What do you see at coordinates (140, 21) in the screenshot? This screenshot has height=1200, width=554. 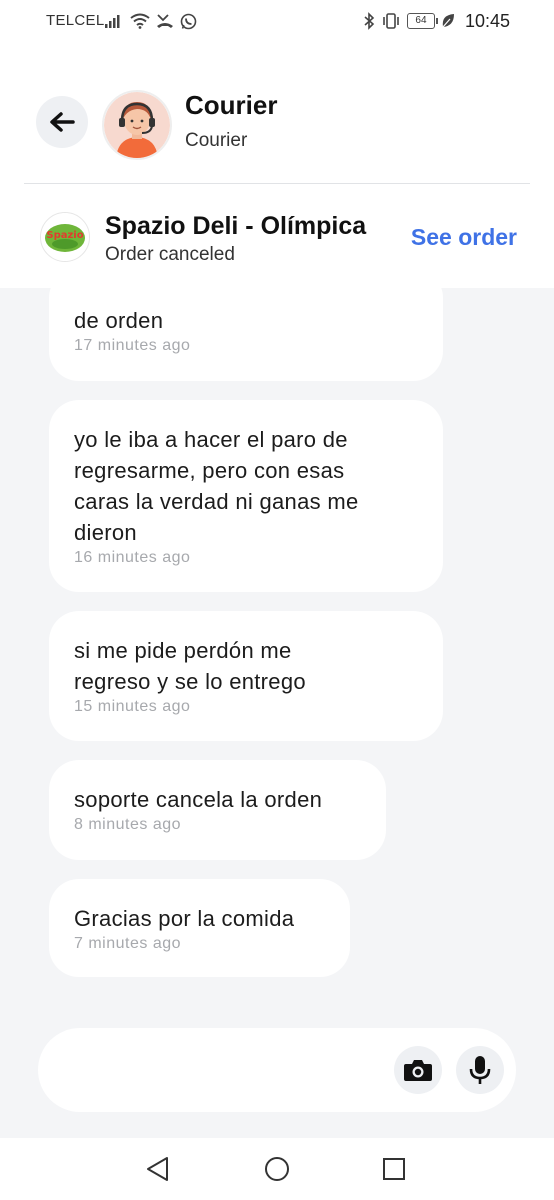 I see `wifi-icon` at bounding box center [140, 21].